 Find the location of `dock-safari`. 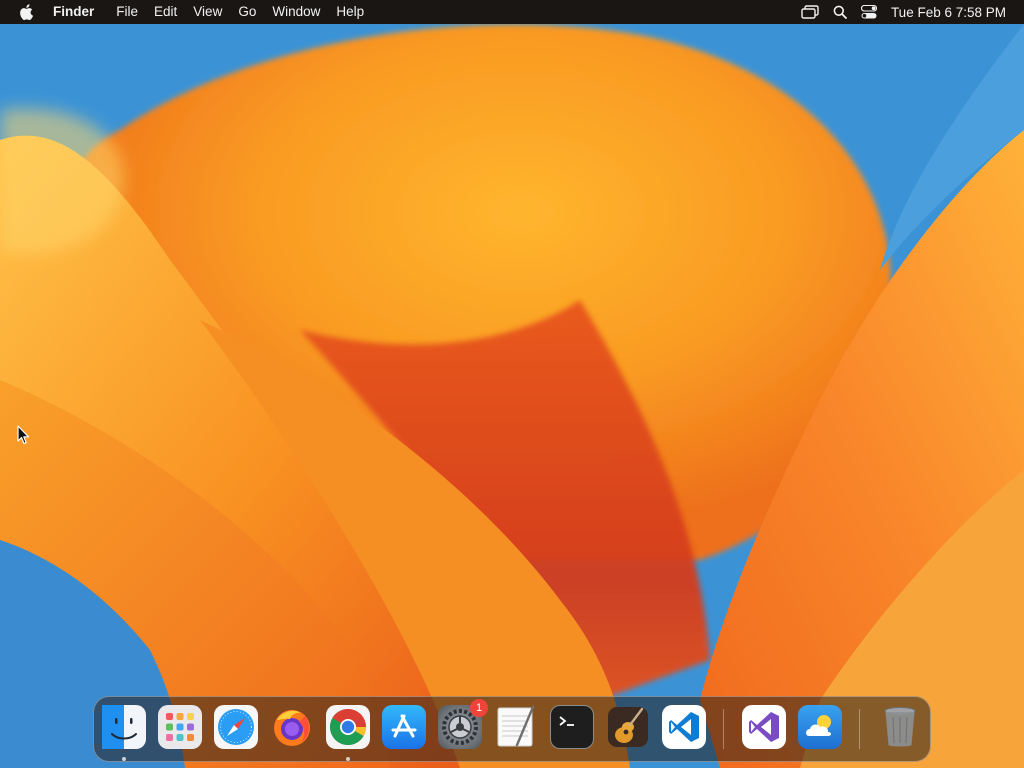

dock-safari is located at coordinates (236, 727).